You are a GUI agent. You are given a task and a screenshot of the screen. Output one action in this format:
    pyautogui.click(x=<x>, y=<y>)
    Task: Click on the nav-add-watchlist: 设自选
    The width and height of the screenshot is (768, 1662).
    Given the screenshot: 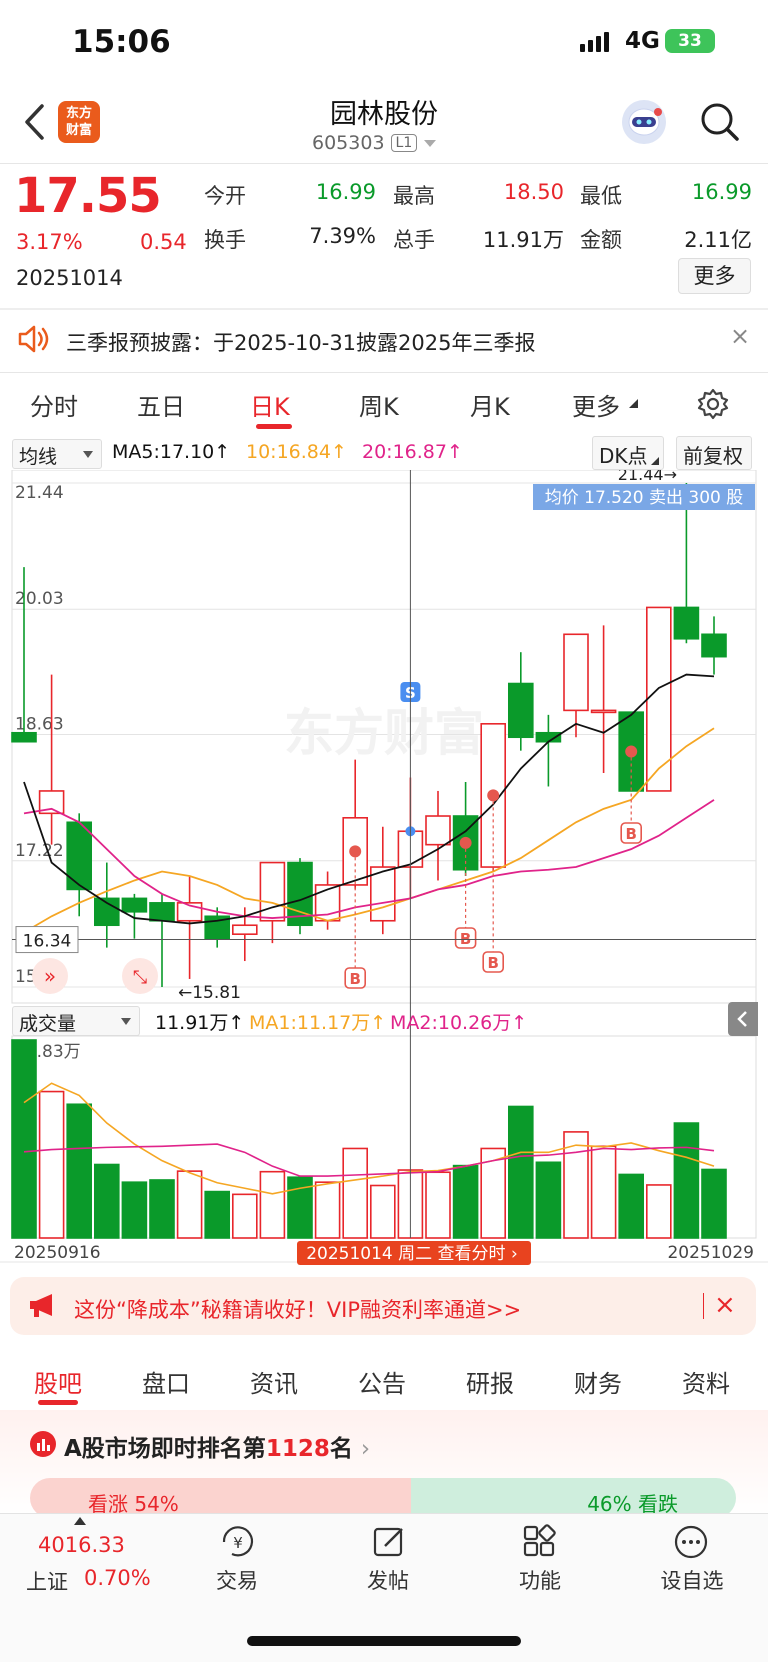 What is the action you would take?
    pyautogui.click(x=692, y=1580)
    